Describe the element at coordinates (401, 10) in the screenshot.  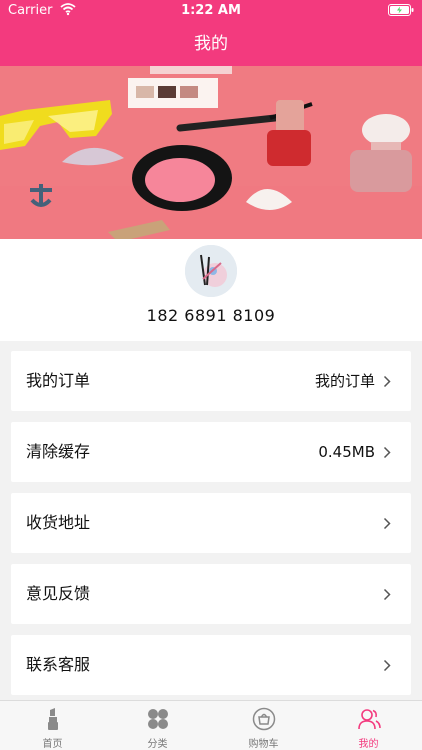
I see `battery-icon` at that location.